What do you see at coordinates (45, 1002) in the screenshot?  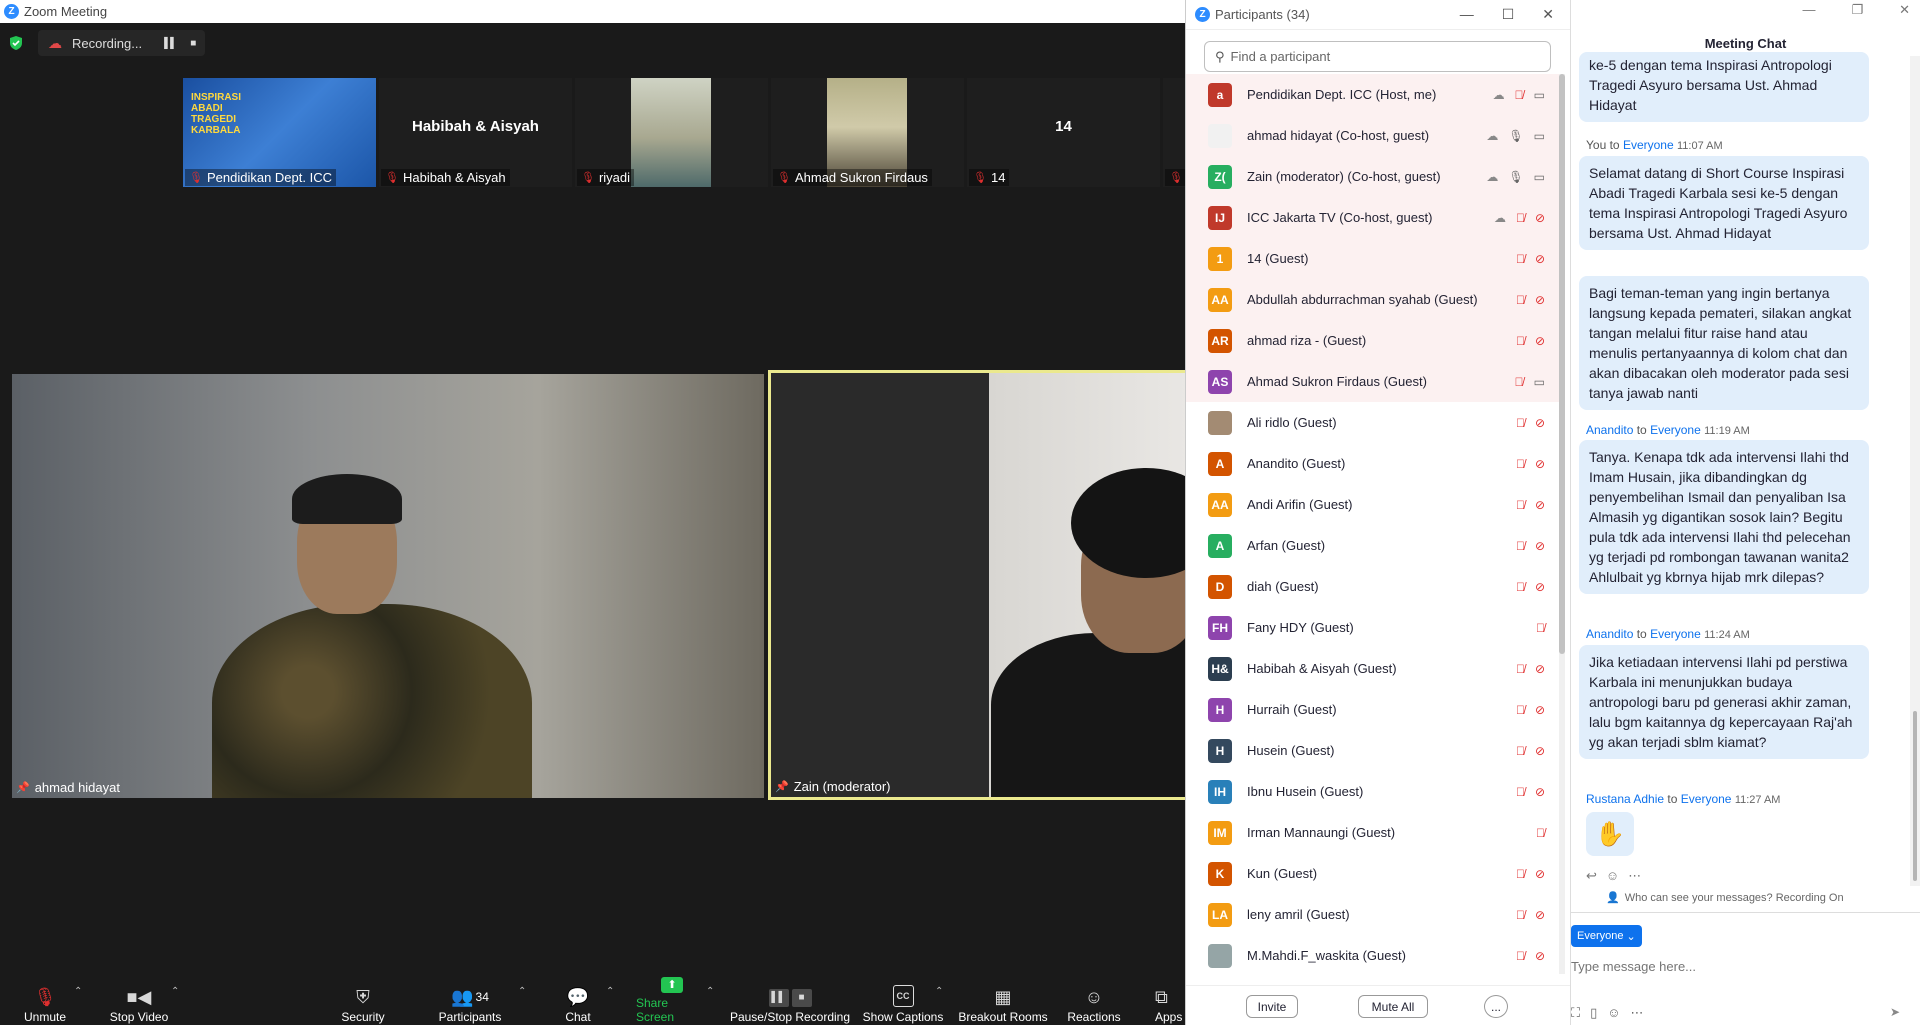 I see `unmute-button: 🎙 Unmute` at bounding box center [45, 1002].